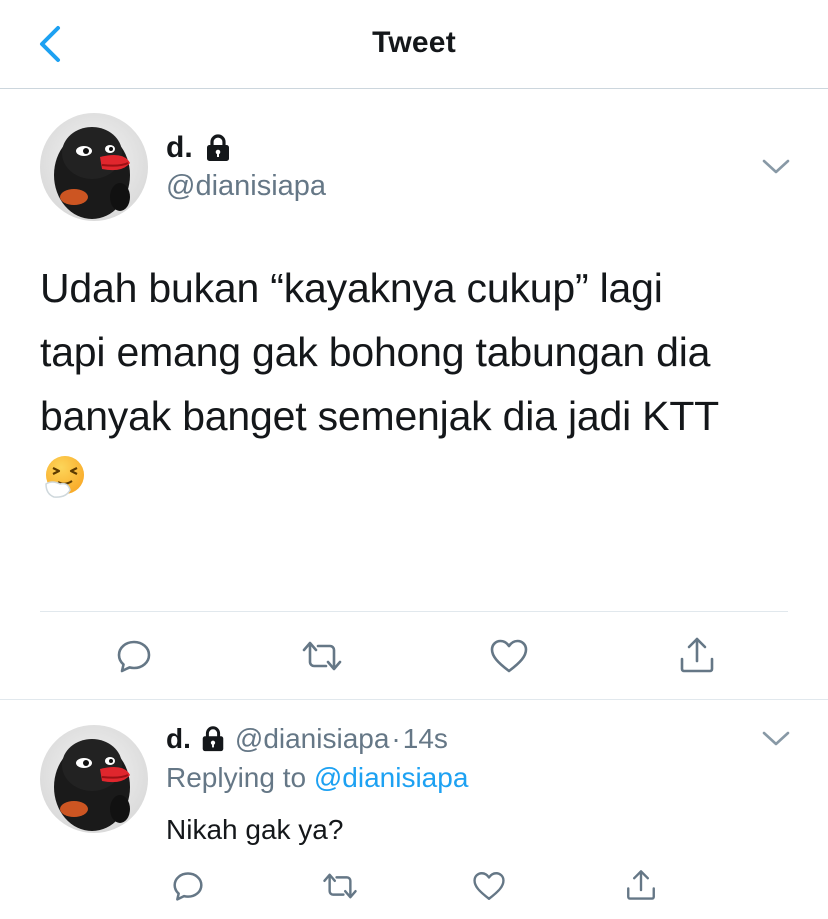  I want to click on sneezing-face-emoji, so click(65, 479).